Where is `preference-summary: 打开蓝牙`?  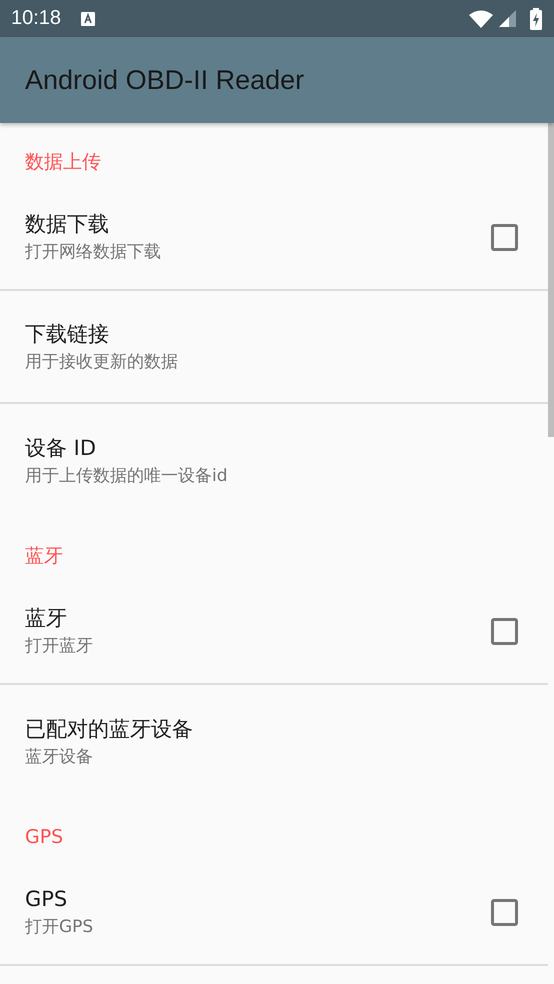 preference-summary: 打开蓝牙 is located at coordinates (59, 646).